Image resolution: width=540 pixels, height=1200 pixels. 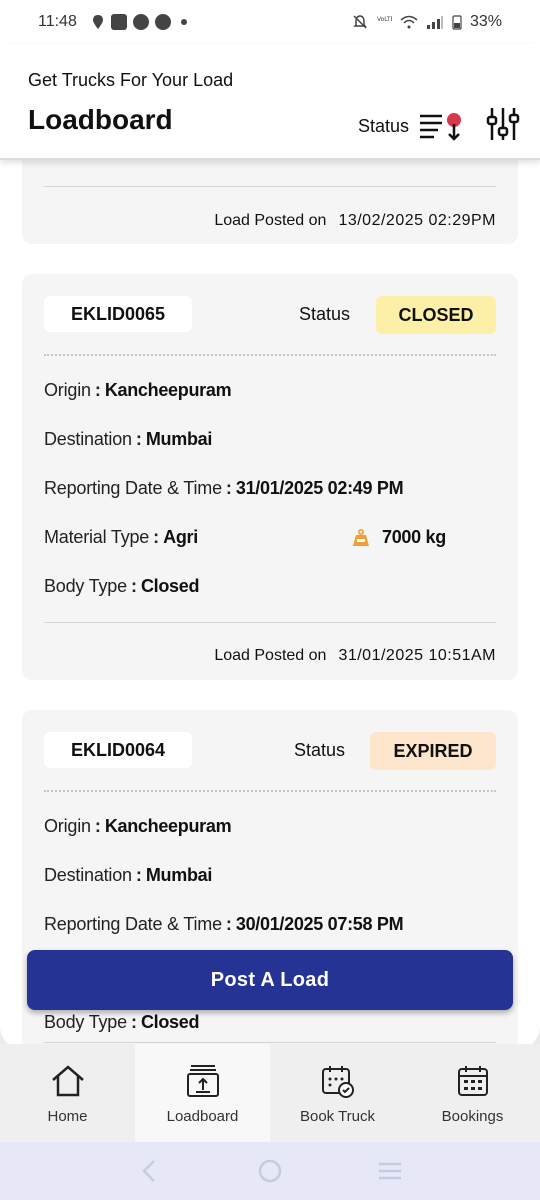 What do you see at coordinates (472, 1081) in the screenshot?
I see `bookings-icon` at bounding box center [472, 1081].